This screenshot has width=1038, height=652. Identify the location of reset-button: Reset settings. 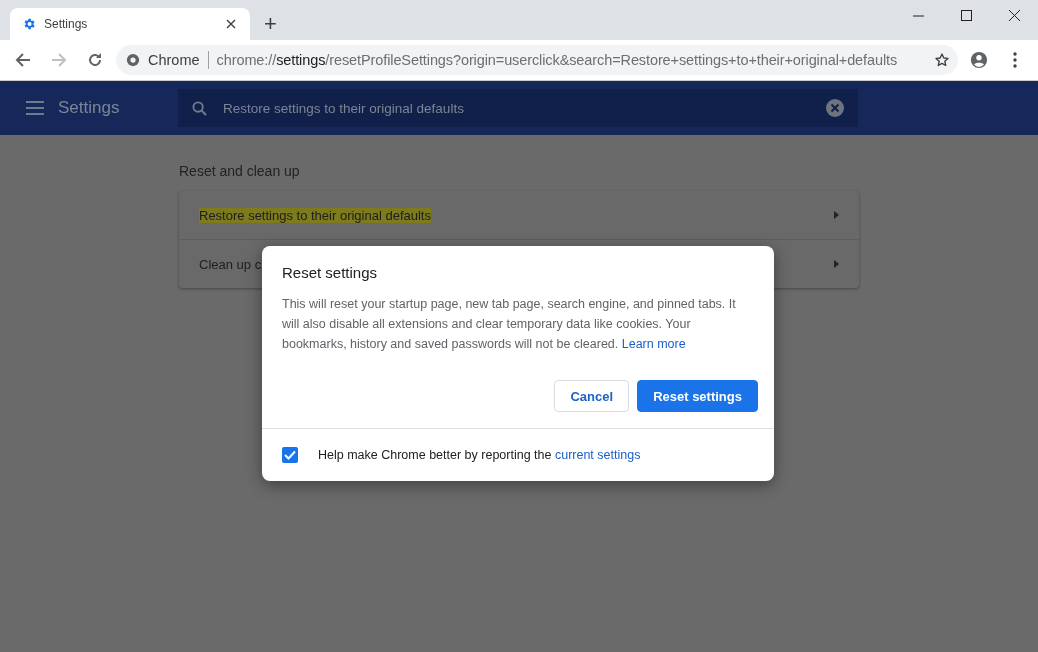
(697, 396).